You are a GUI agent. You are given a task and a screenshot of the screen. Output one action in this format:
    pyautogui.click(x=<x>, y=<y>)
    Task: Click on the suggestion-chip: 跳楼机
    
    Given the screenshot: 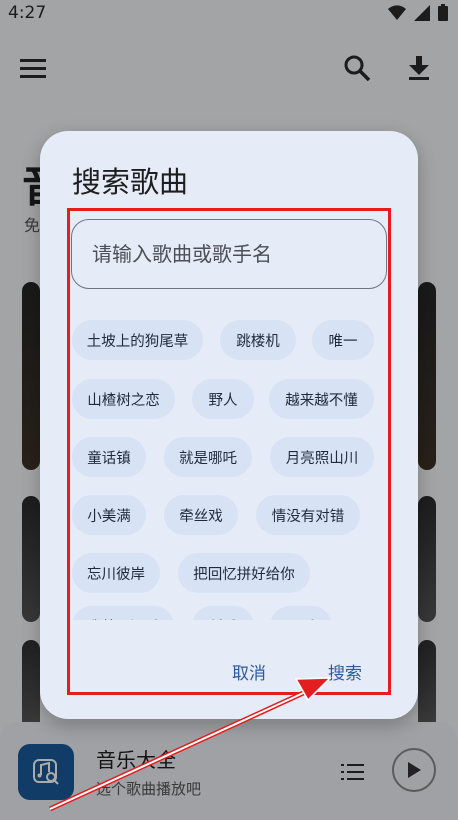 What is the action you would take?
    pyautogui.click(x=258, y=340)
    